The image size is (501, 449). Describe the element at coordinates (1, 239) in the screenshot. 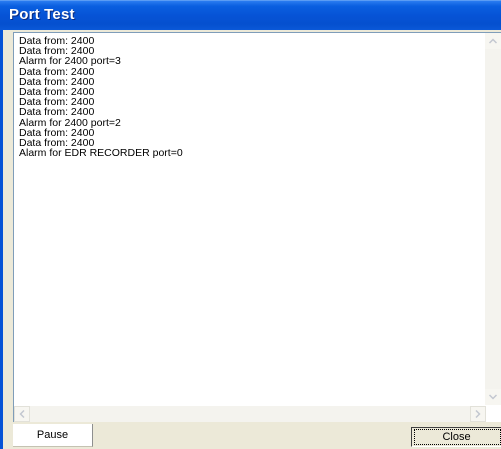

I see `window-frame-left` at that location.